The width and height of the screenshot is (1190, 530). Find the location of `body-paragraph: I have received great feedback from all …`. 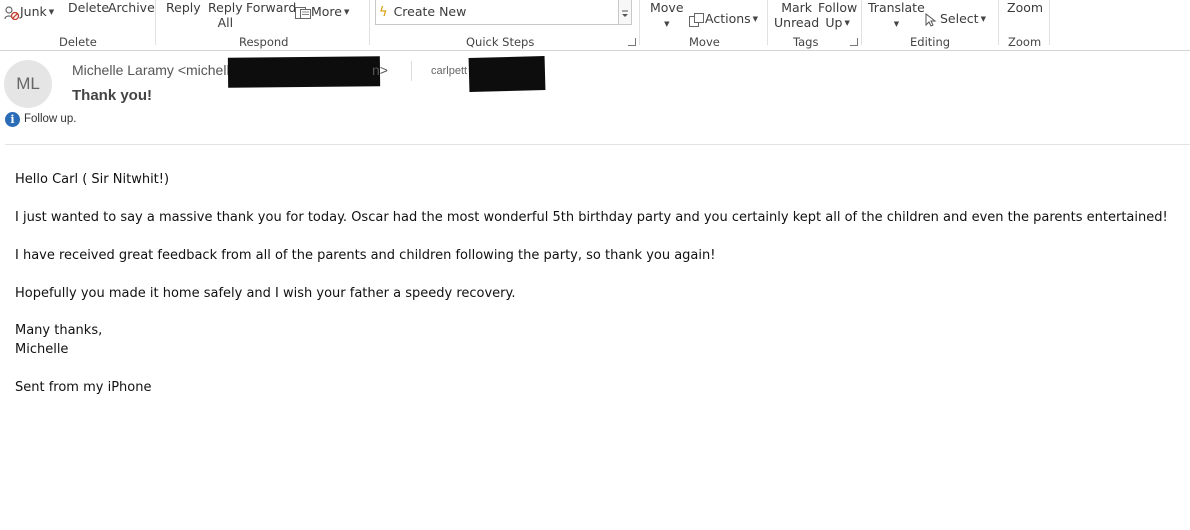

body-paragraph: I have received great feedback from all … is located at coordinates (365, 255).